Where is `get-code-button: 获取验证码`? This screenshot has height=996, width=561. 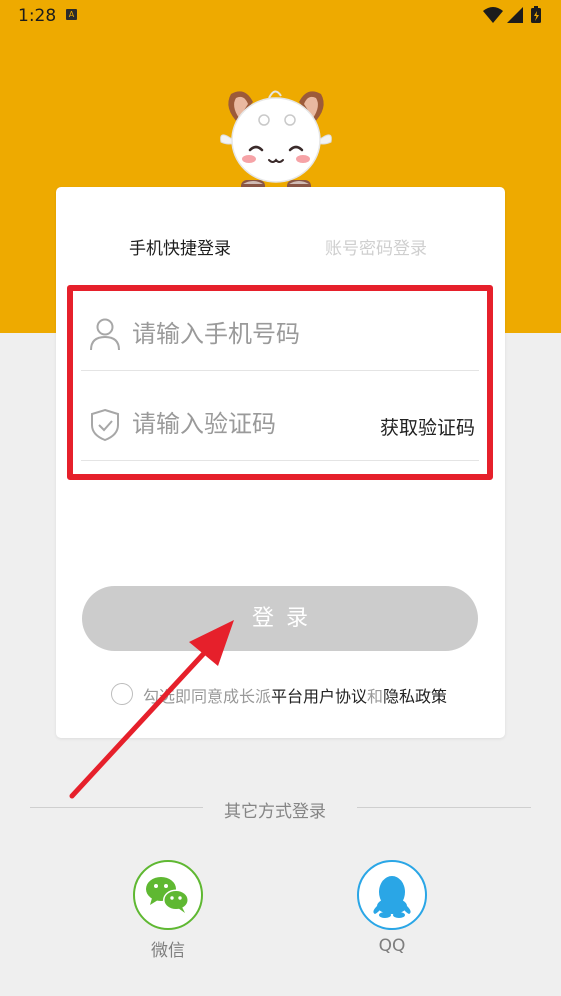 get-code-button: 获取验证码 is located at coordinates (427, 426).